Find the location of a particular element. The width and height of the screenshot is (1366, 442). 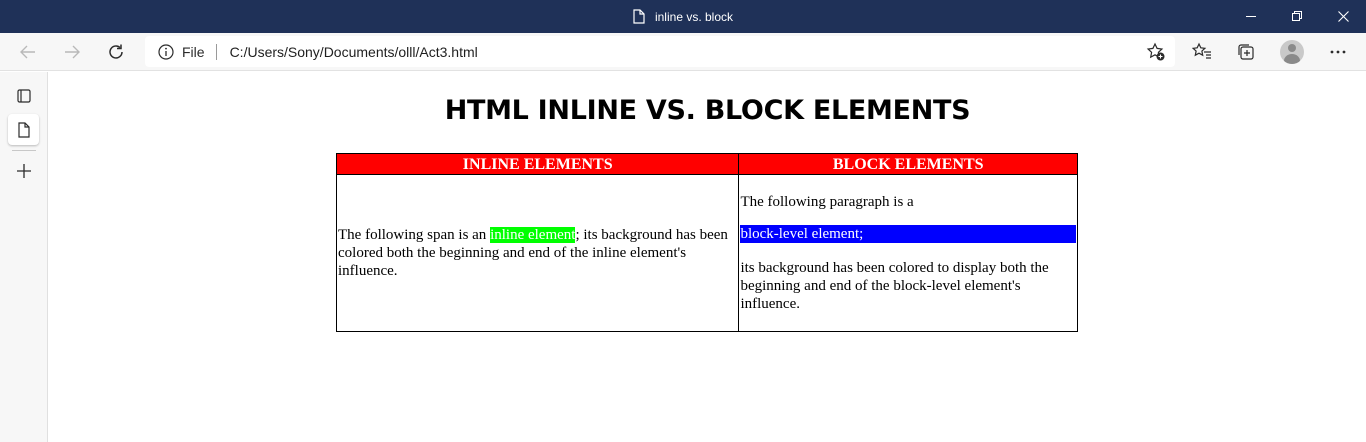

arrow-right-icon is located at coordinates (72, 52).